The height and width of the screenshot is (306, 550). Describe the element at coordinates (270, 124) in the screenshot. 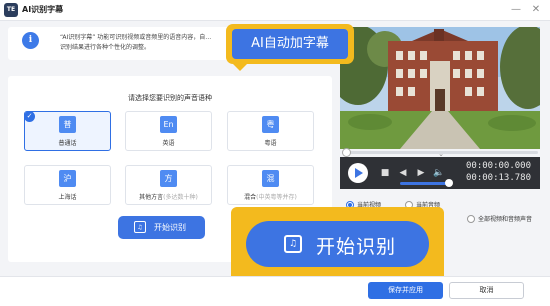

I see `cantonese-icon: 粤` at that location.